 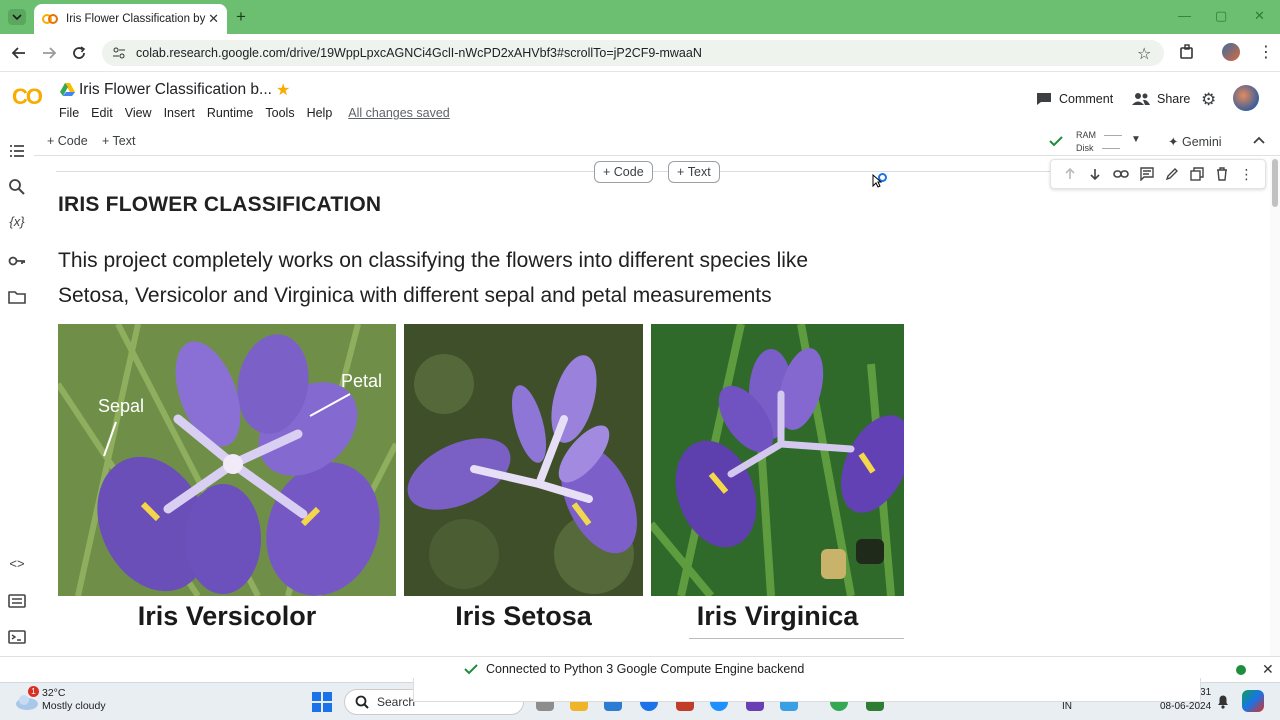 What do you see at coordinates (1172, 174) in the screenshot?
I see `edit-pencil-icon` at bounding box center [1172, 174].